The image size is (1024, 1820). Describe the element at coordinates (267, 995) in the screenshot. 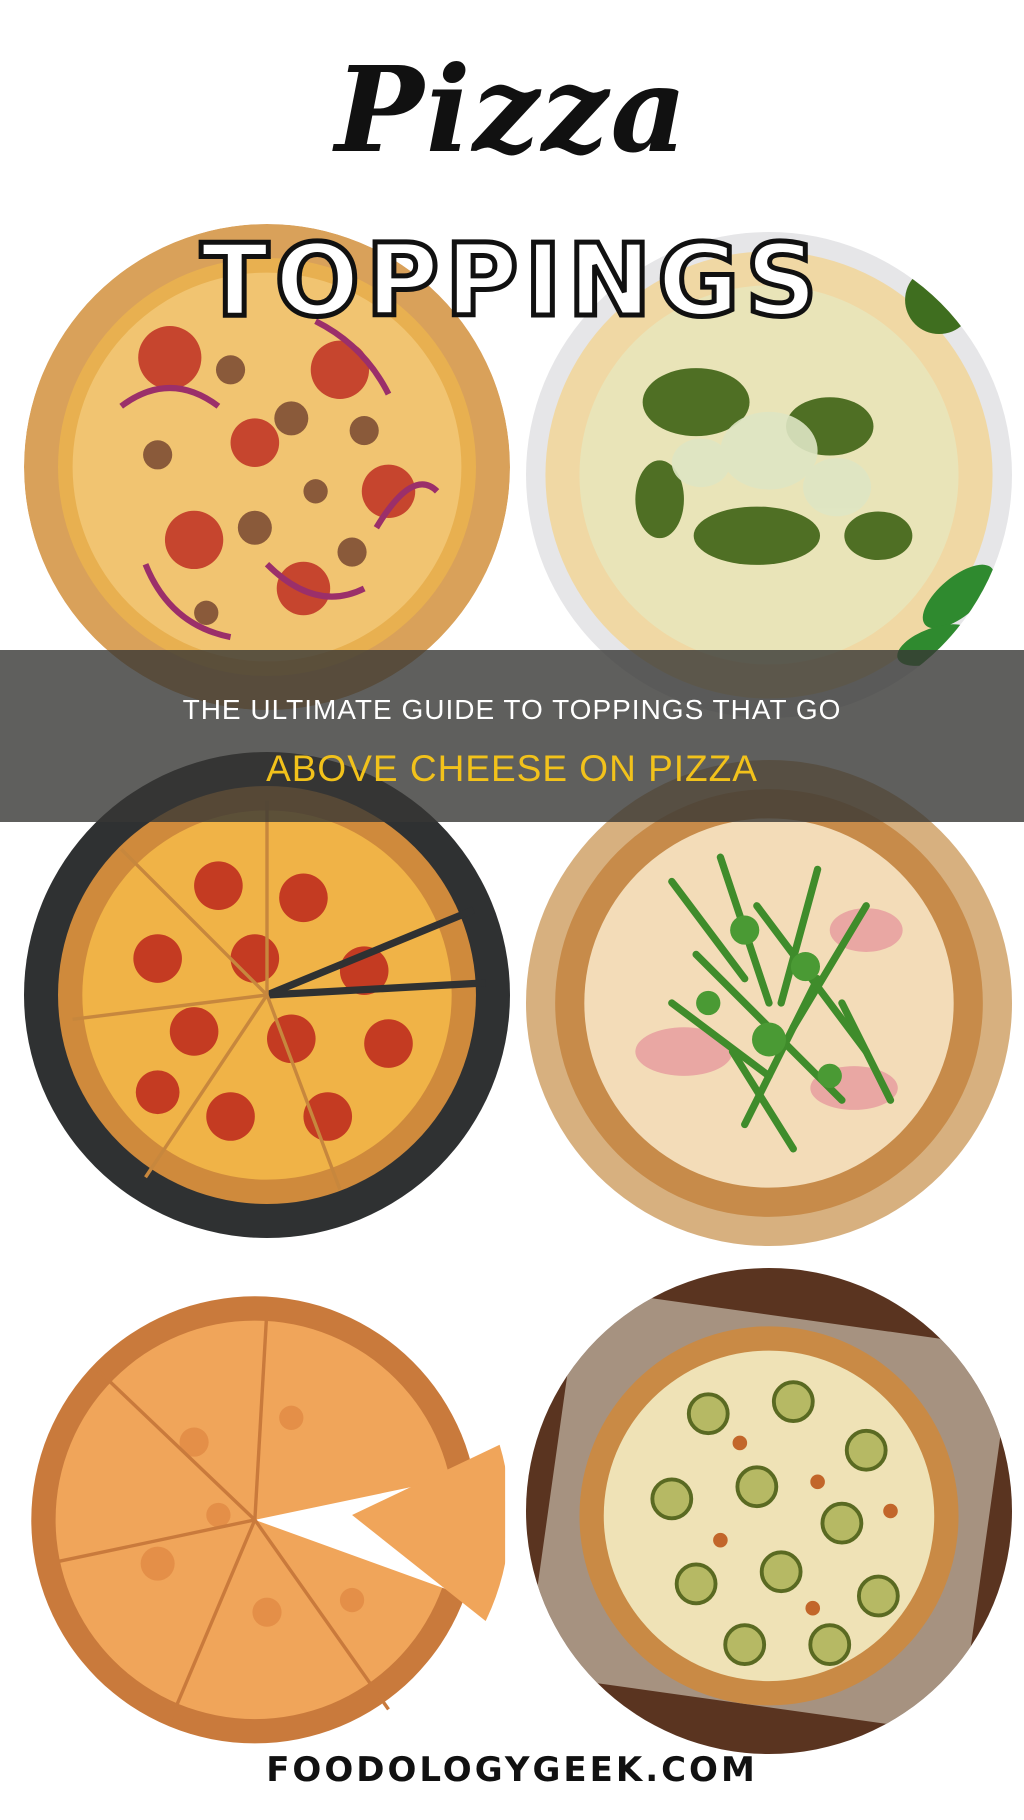

I see `pizza-image-pepperoni` at that location.